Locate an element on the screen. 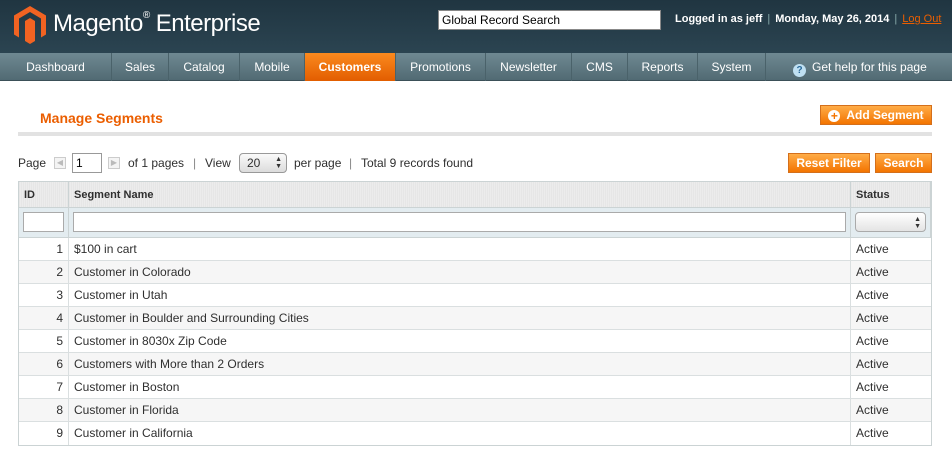 Image resolution: width=952 pixels, height=467 pixels. help-link: ? Get help for this page is located at coordinates (860, 67).